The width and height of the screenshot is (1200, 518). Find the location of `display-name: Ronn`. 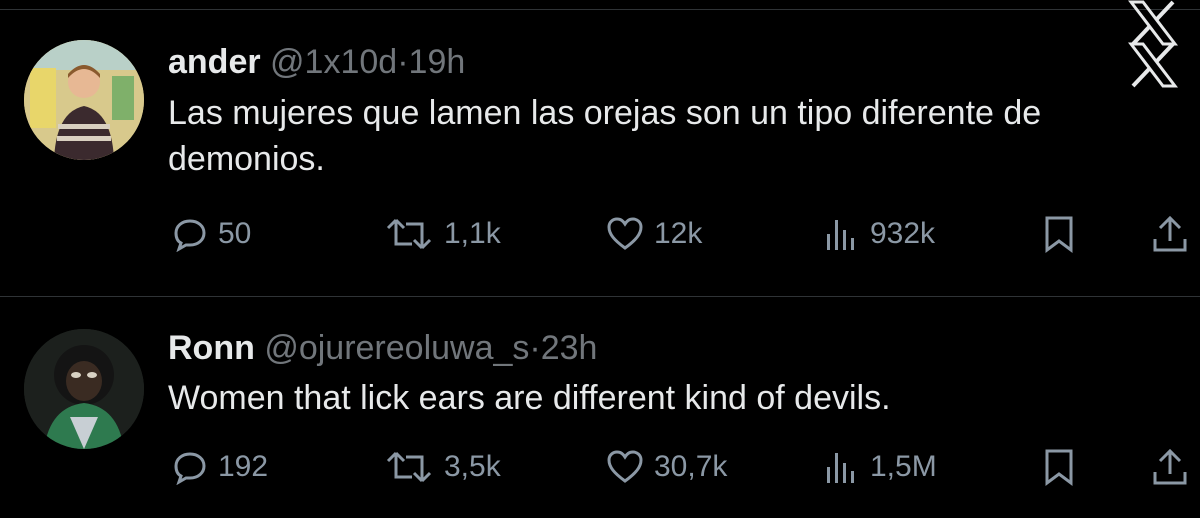

display-name: Ronn is located at coordinates (211, 348).